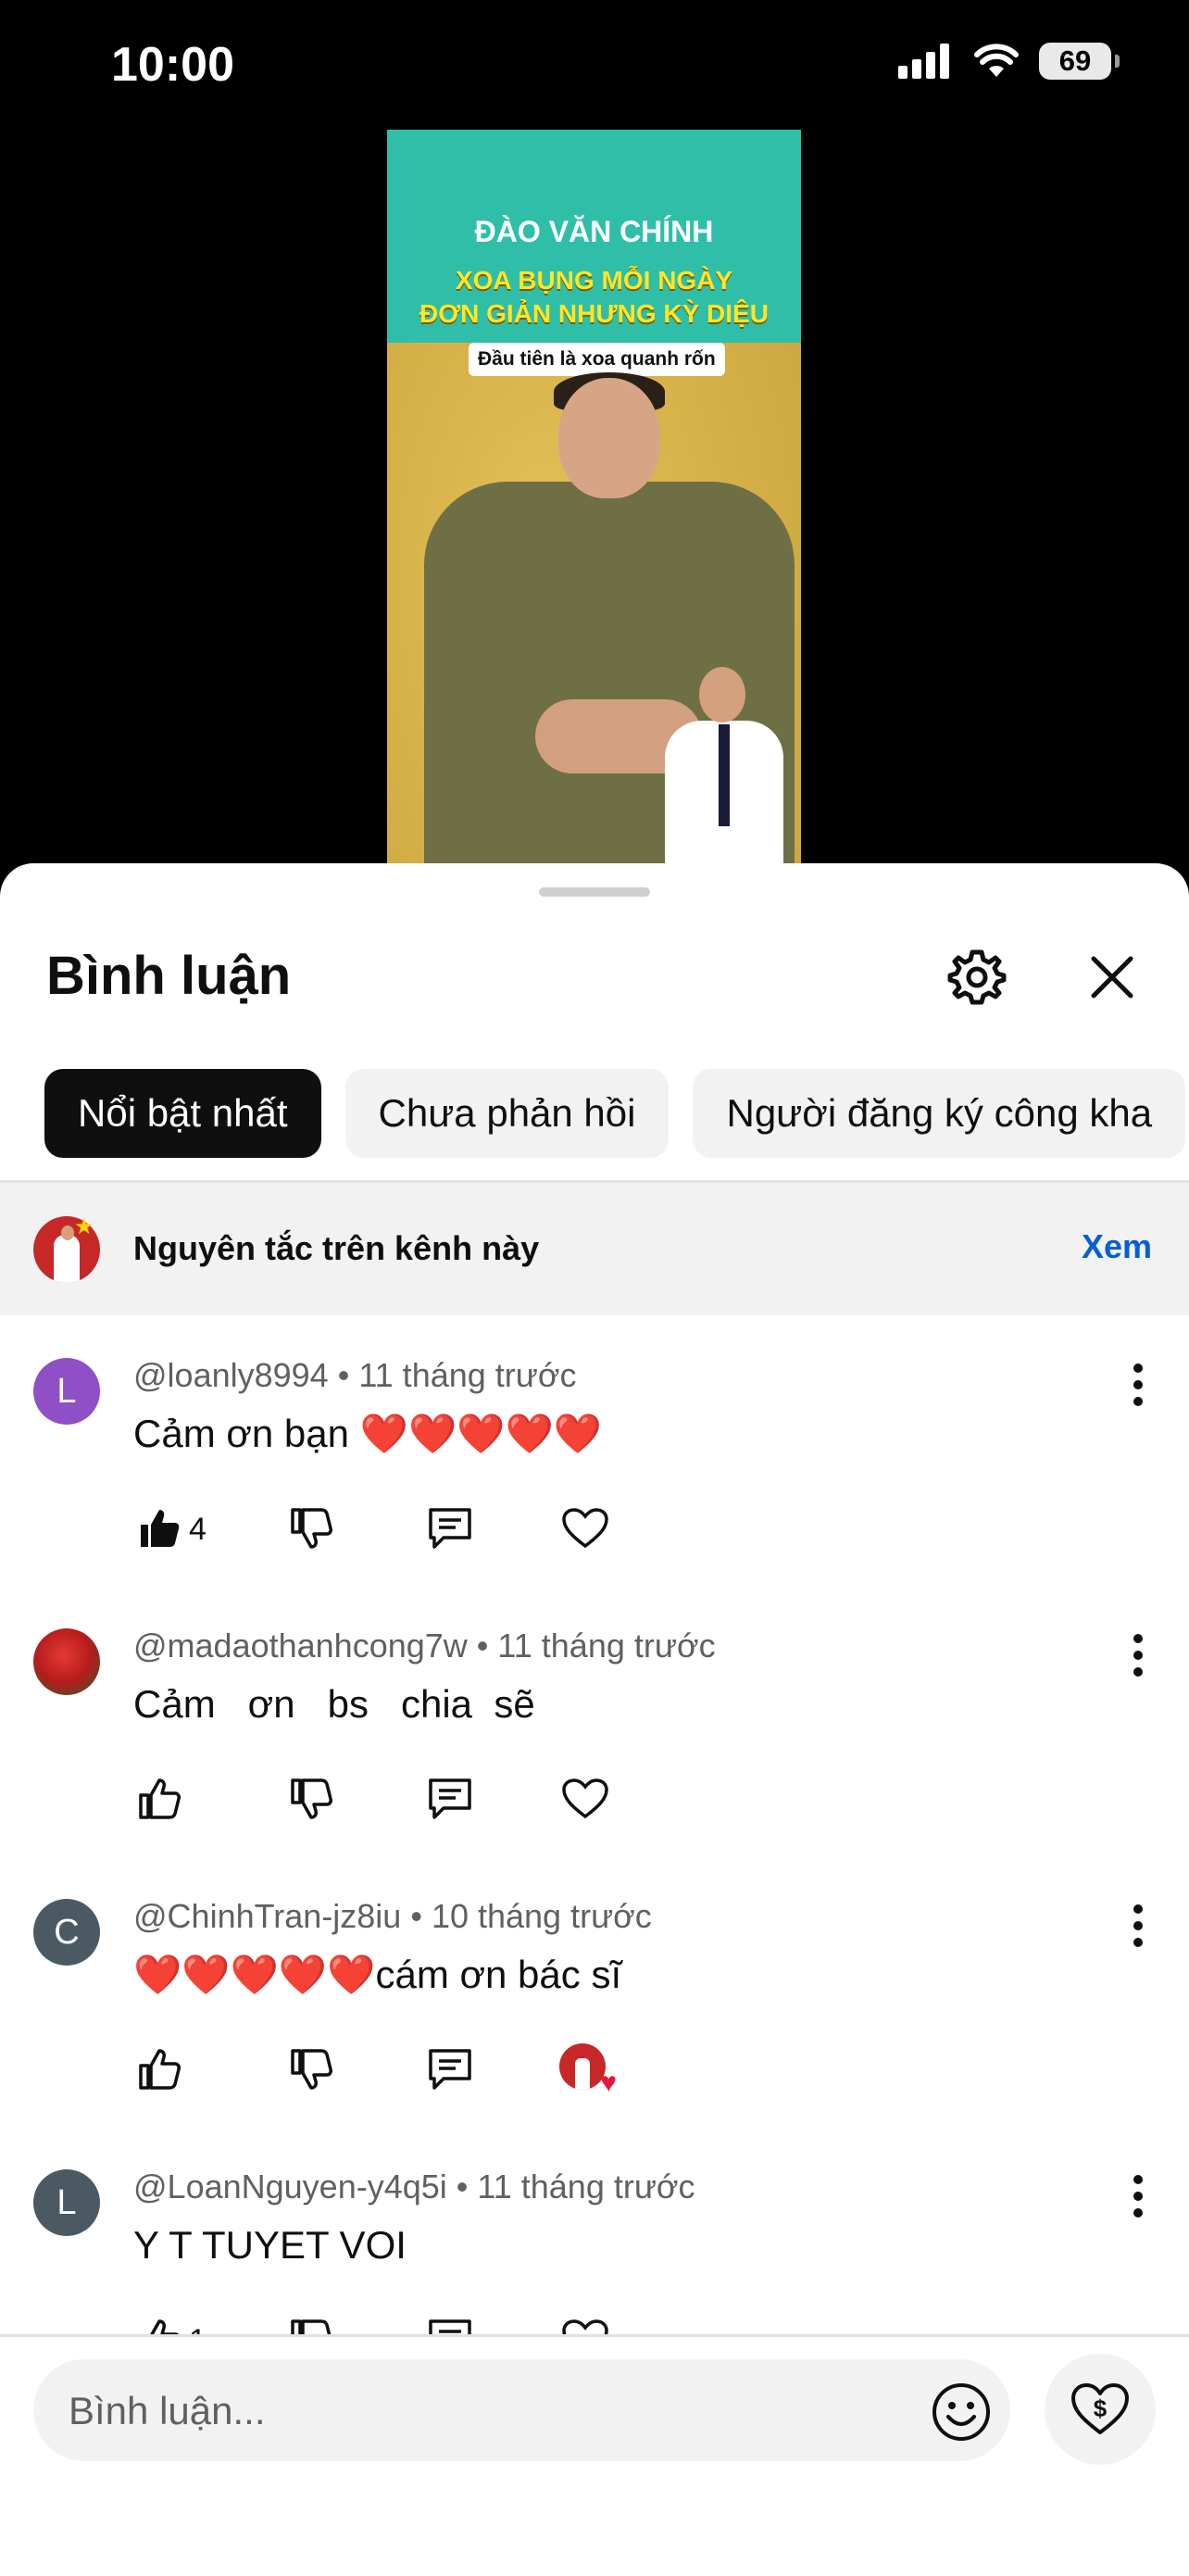 Image resolution: width=1189 pixels, height=2576 pixels. I want to click on cellular-signal-icon, so click(923, 61).